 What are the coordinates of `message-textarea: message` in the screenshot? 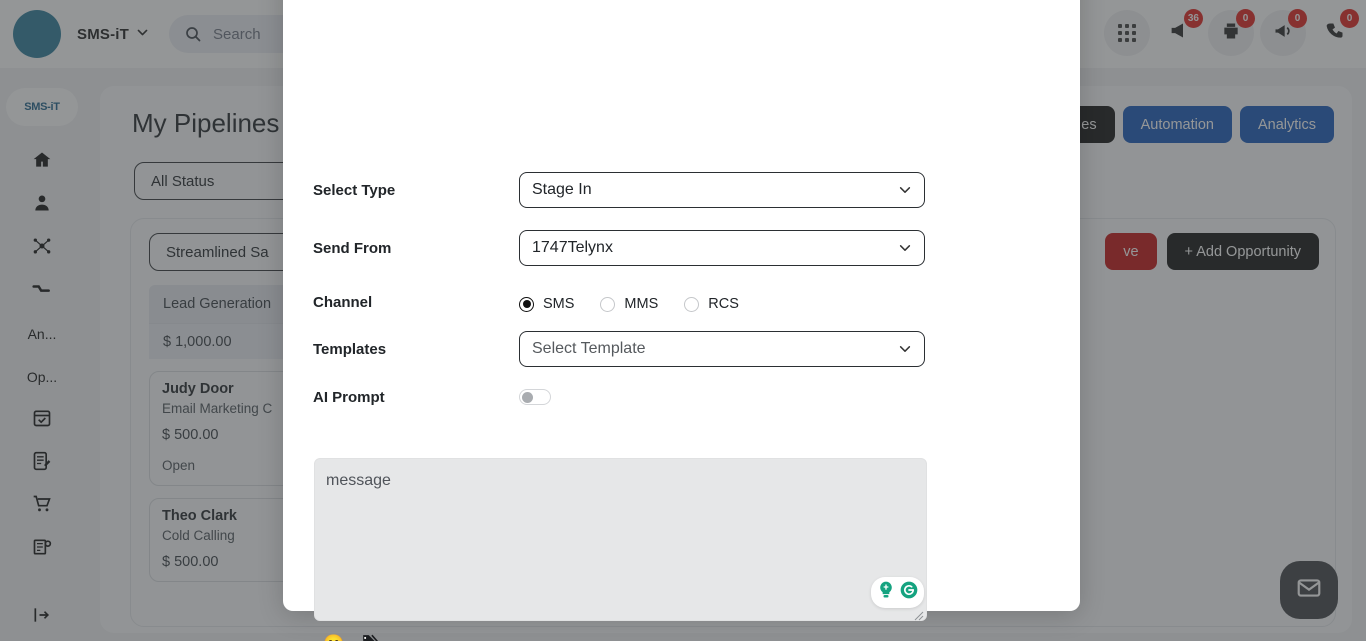 It's located at (620, 539).